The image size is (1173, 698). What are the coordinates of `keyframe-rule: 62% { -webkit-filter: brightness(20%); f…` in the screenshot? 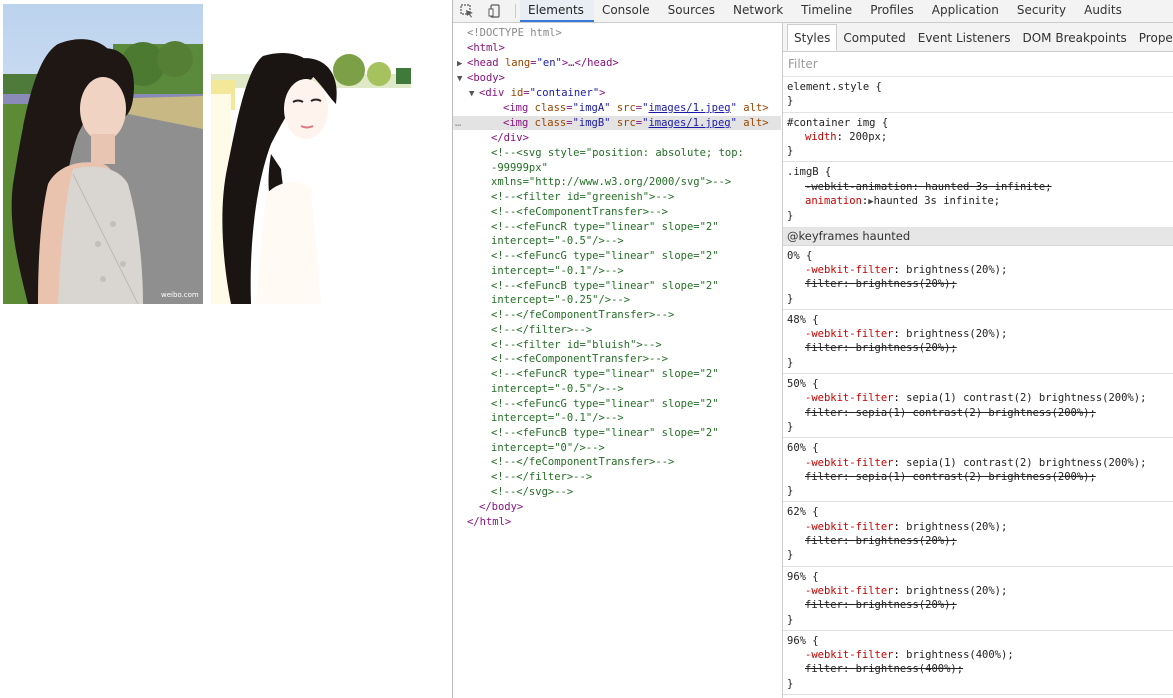 It's located at (978, 534).